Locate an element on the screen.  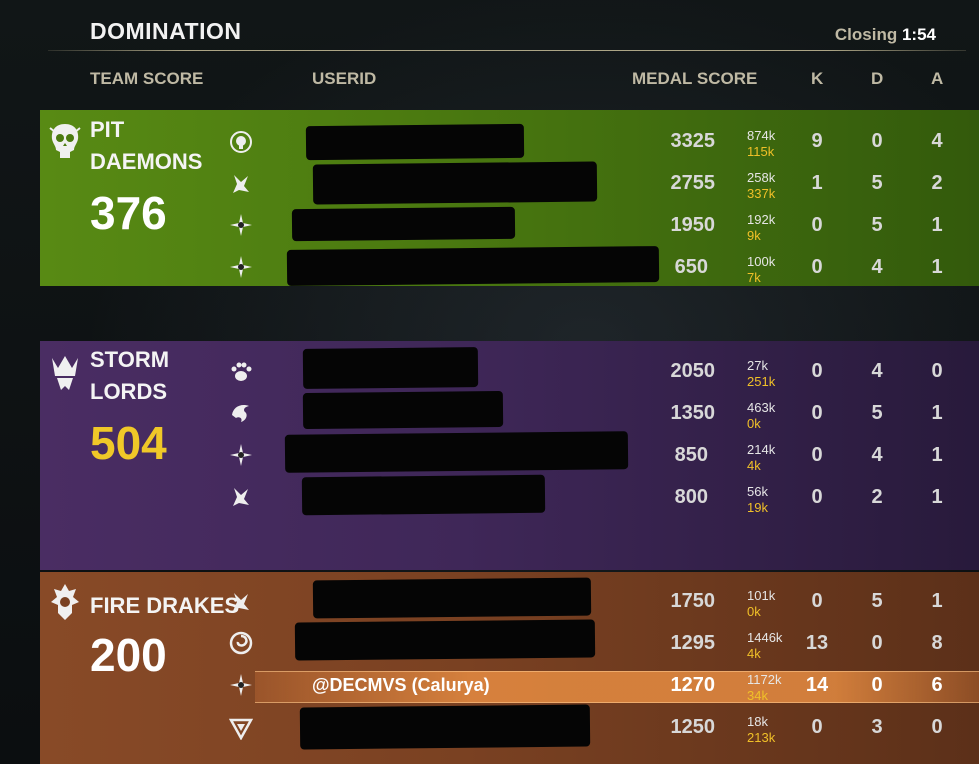
medal-score: 2755 is located at coordinates (693, 183).